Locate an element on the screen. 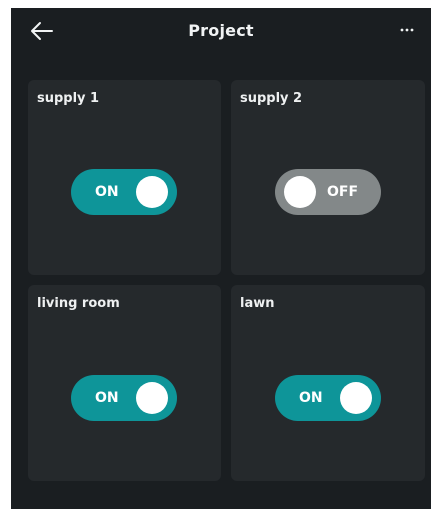 The height and width of the screenshot is (509, 431). more-horizontal-icon is located at coordinates (407, 30).